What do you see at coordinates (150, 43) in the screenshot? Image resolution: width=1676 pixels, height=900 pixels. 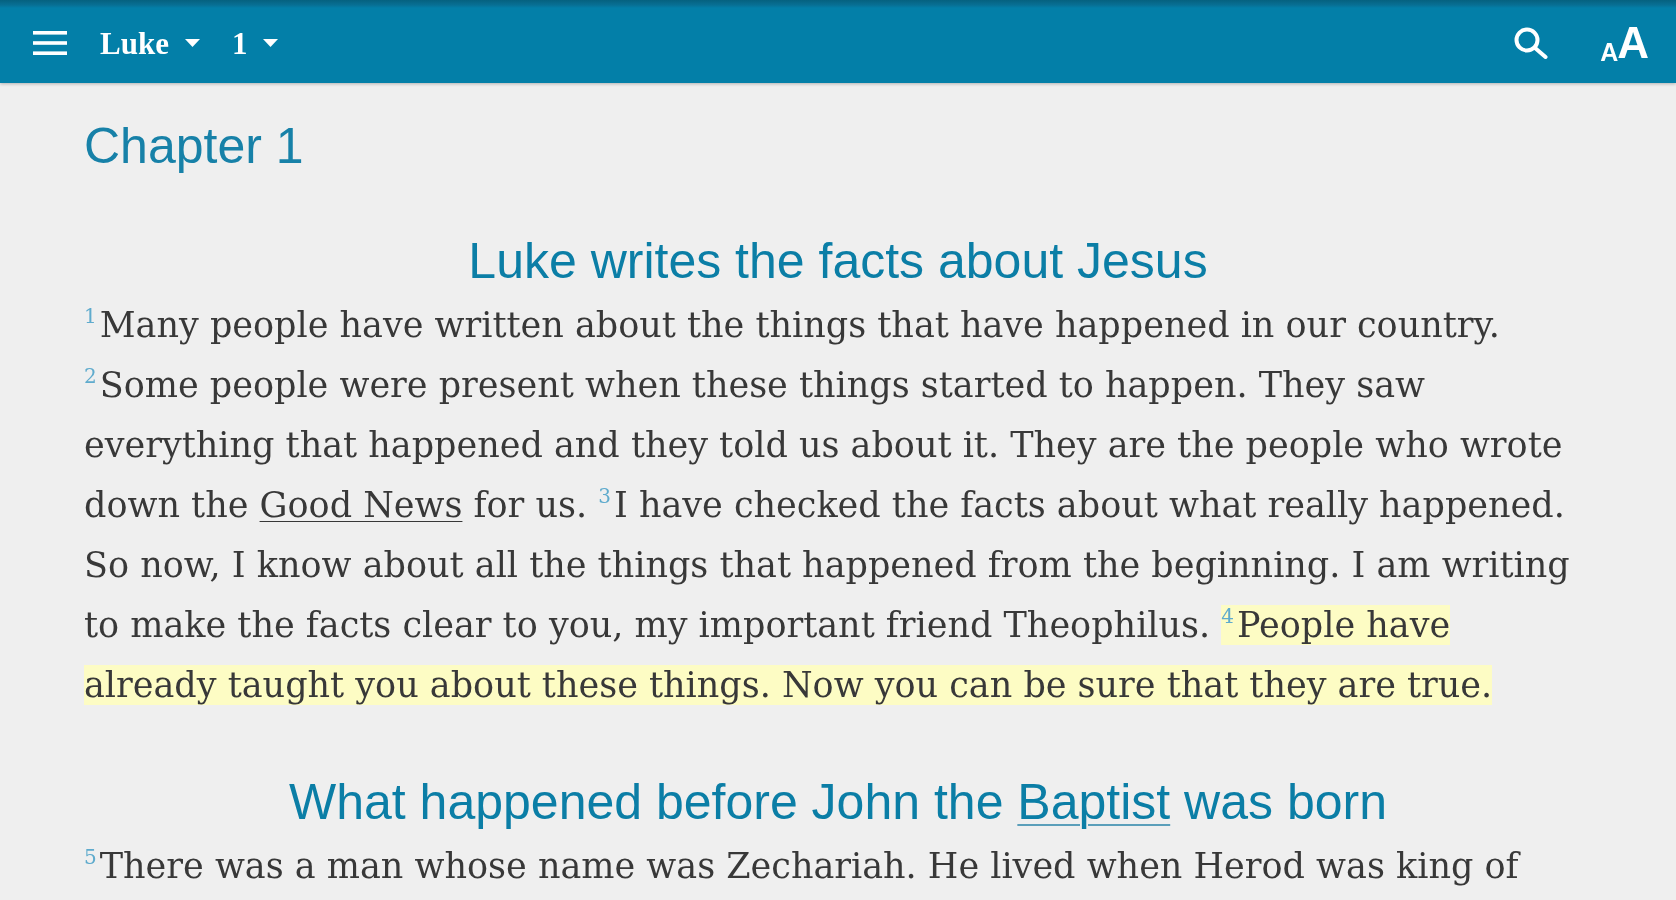 I see `book-dropdown: Luke` at bounding box center [150, 43].